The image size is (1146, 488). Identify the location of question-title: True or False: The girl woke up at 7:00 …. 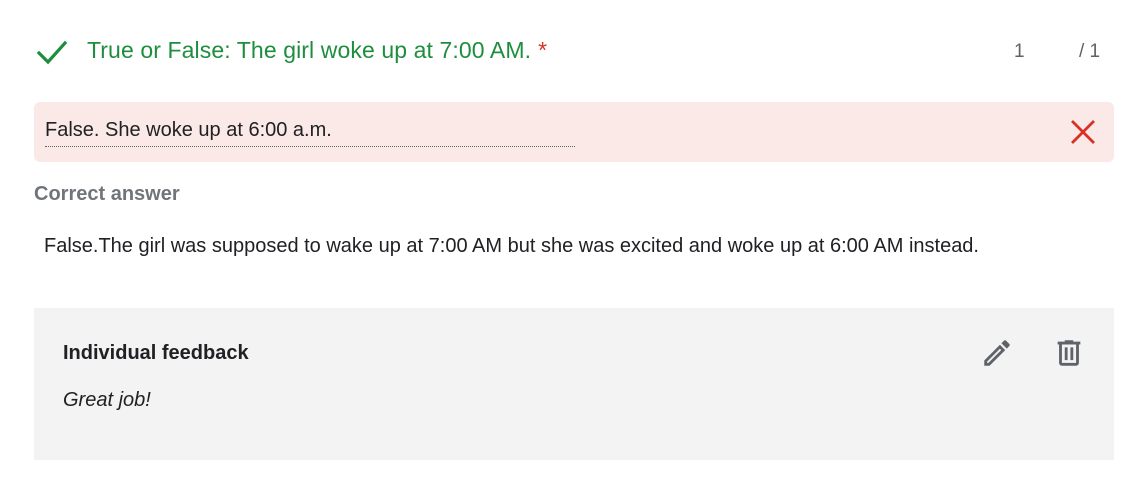
(317, 50).